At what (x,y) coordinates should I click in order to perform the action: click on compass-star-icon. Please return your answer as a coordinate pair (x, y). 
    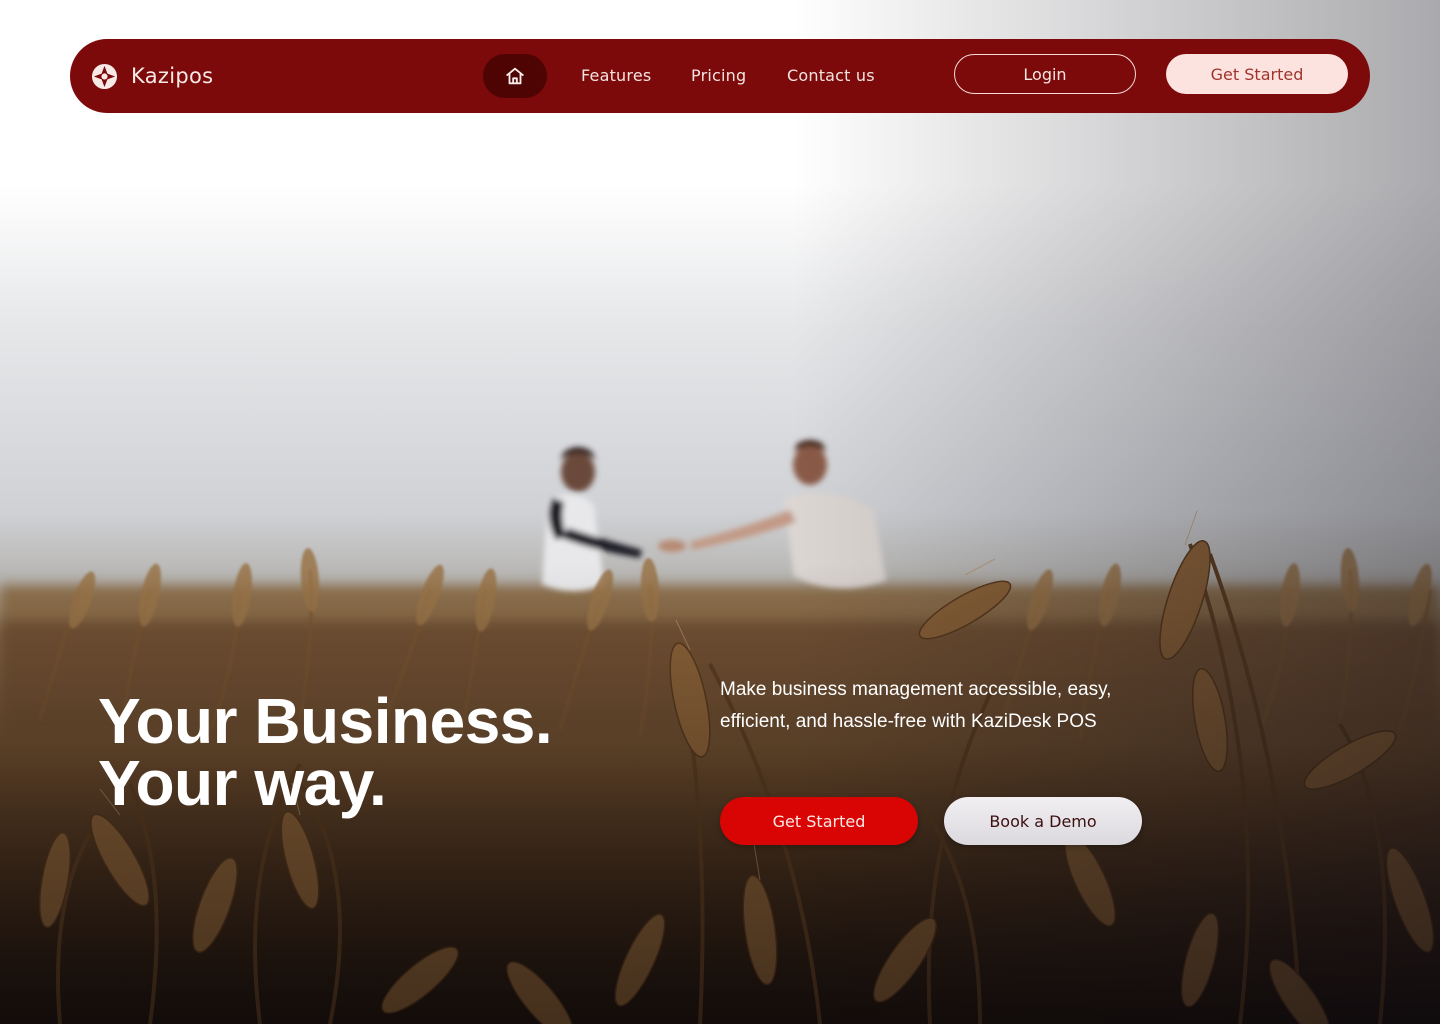
    Looking at the image, I should click on (104, 76).